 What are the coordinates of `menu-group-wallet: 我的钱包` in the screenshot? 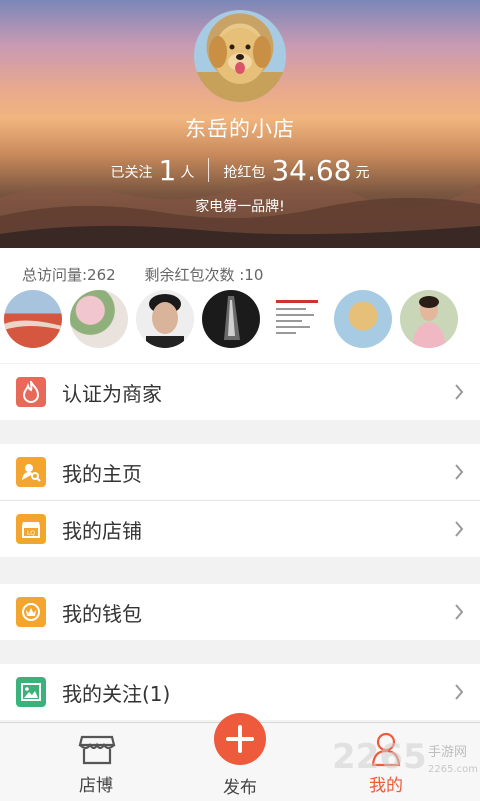 It's located at (240, 612).